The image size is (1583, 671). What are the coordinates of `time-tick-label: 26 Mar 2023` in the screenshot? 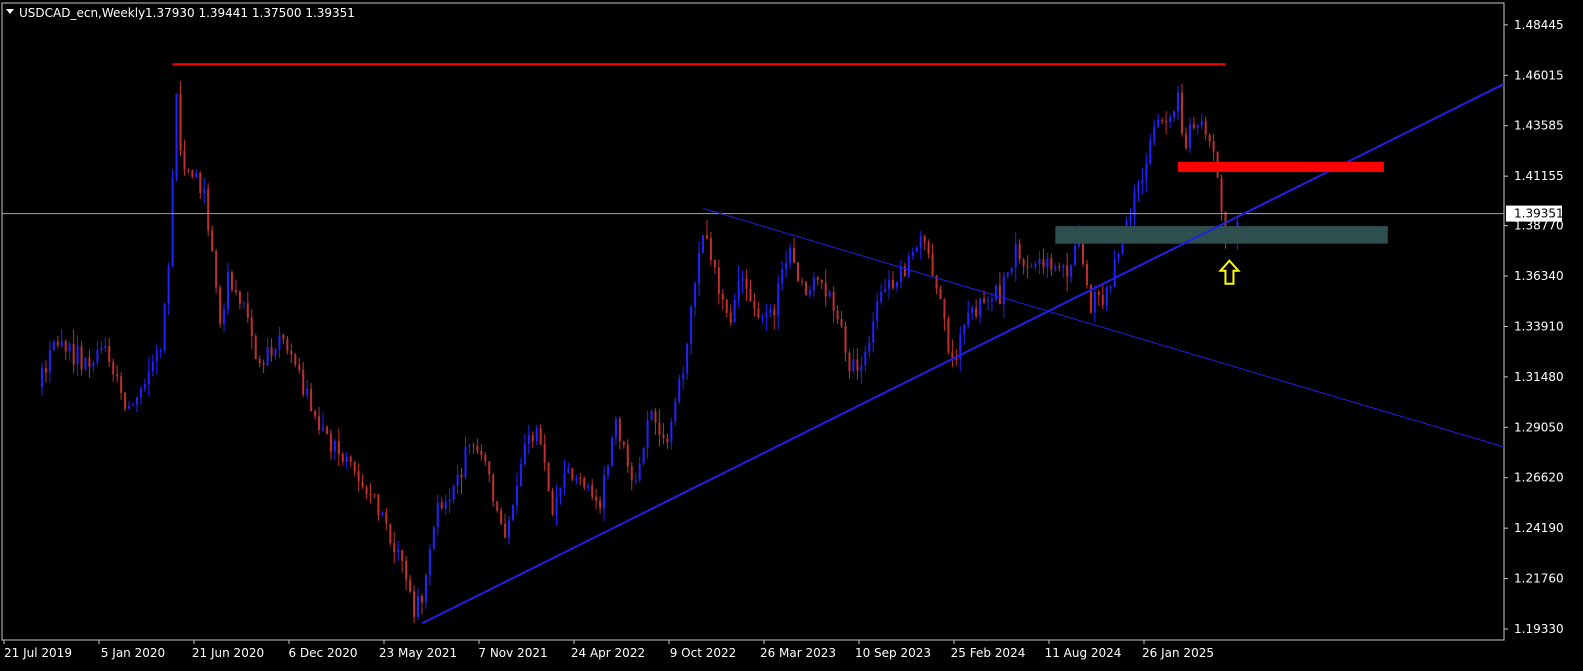 It's located at (798, 653).